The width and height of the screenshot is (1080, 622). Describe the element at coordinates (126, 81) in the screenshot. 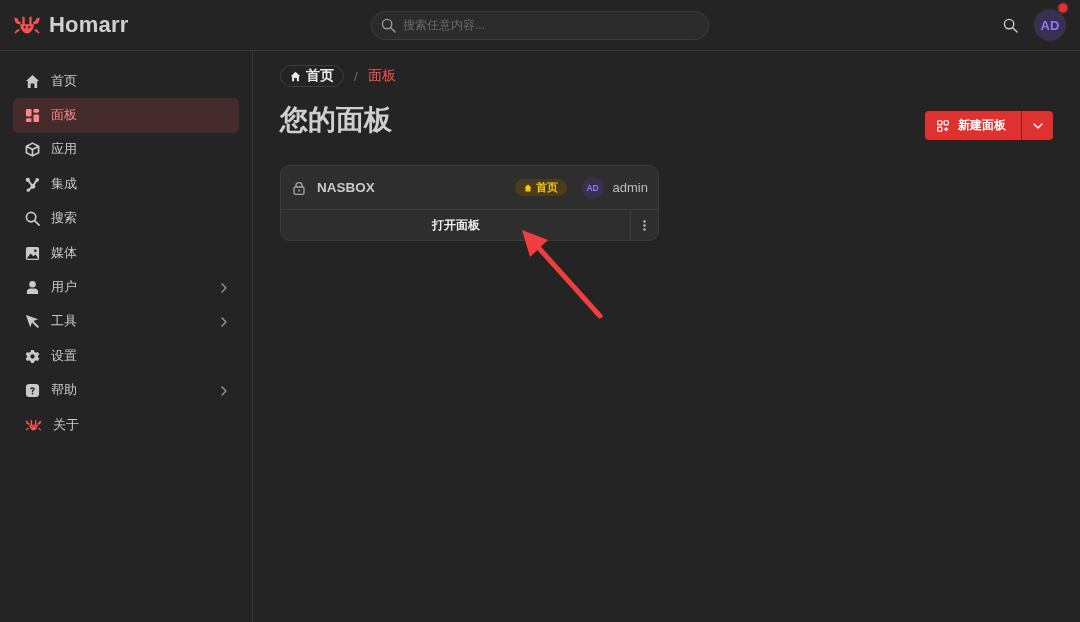

I see `sidebar-item: 首页` at that location.